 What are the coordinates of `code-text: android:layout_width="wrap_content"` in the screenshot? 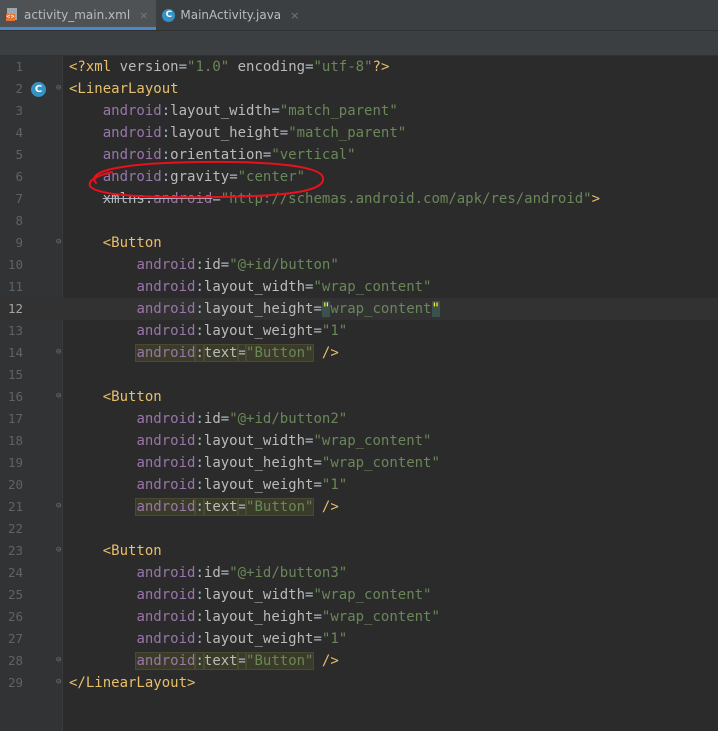 It's located at (250, 441).